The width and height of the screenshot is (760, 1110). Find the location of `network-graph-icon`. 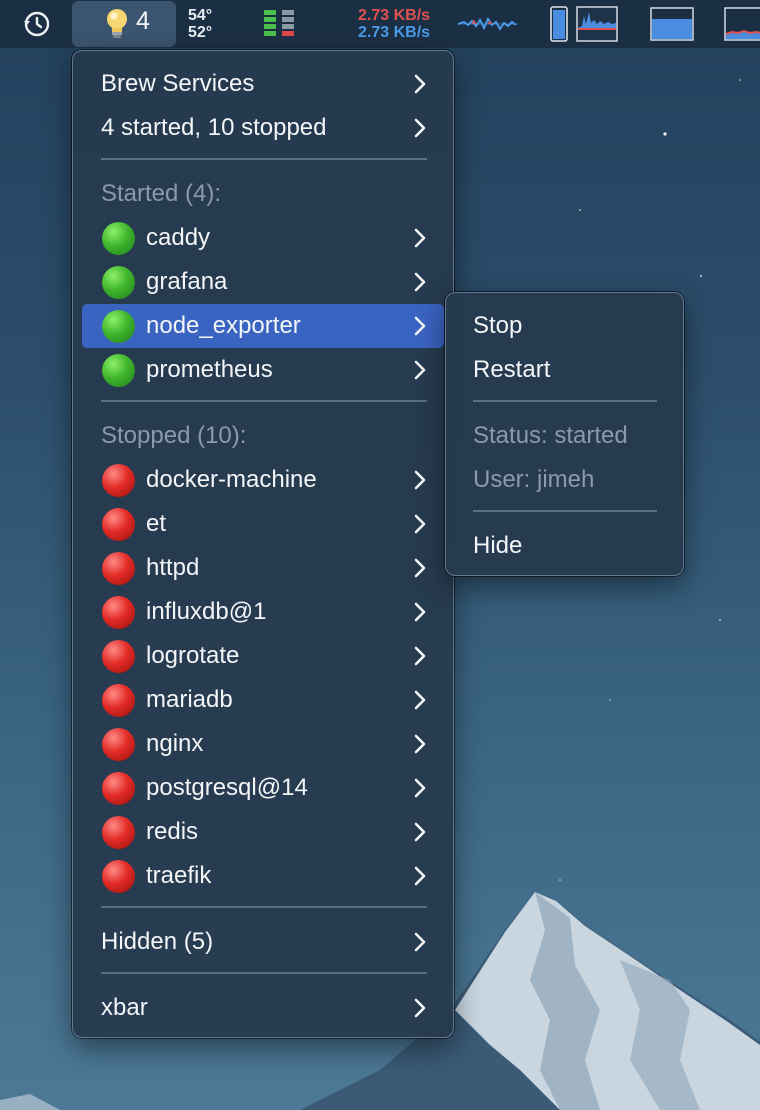

network-graph-icon is located at coordinates (488, 24).